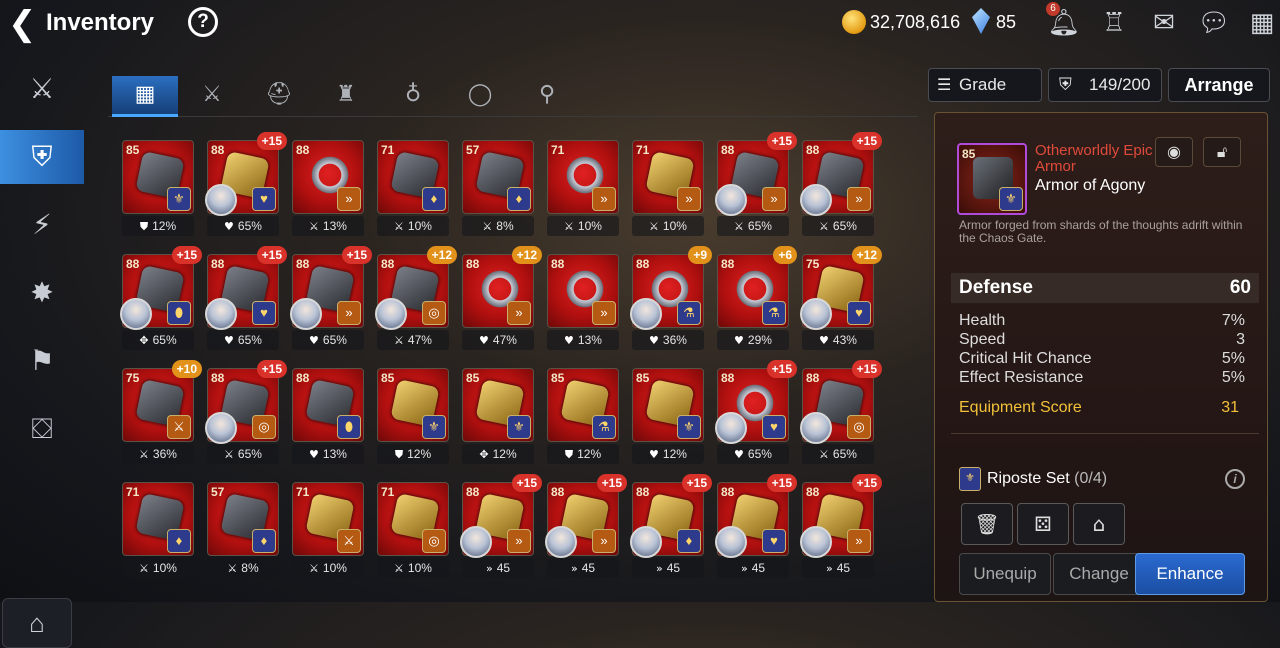 Image resolution: width=1280 pixels, height=648 pixels. I want to click on grade-sort-button: ☰ Grade, so click(985, 85).